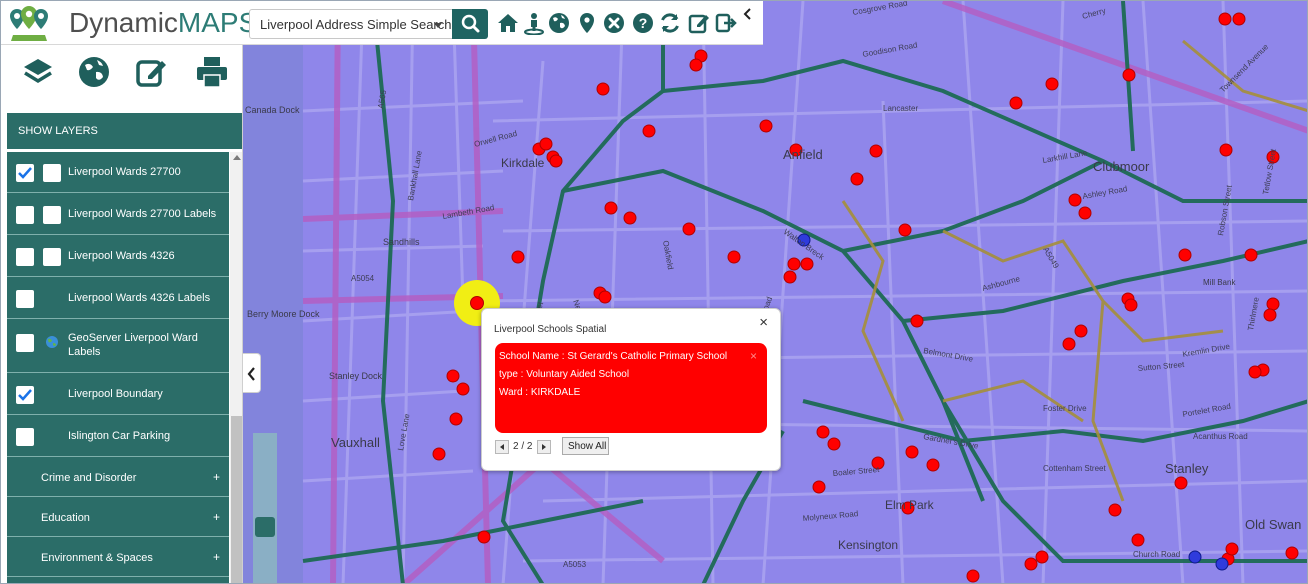 The width and height of the screenshot is (1308, 584). What do you see at coordinates (139, 298) in the screenshot?
I see `layer-label: Liverpool Wards 4326 Labels` at bounding box center [139, 298].